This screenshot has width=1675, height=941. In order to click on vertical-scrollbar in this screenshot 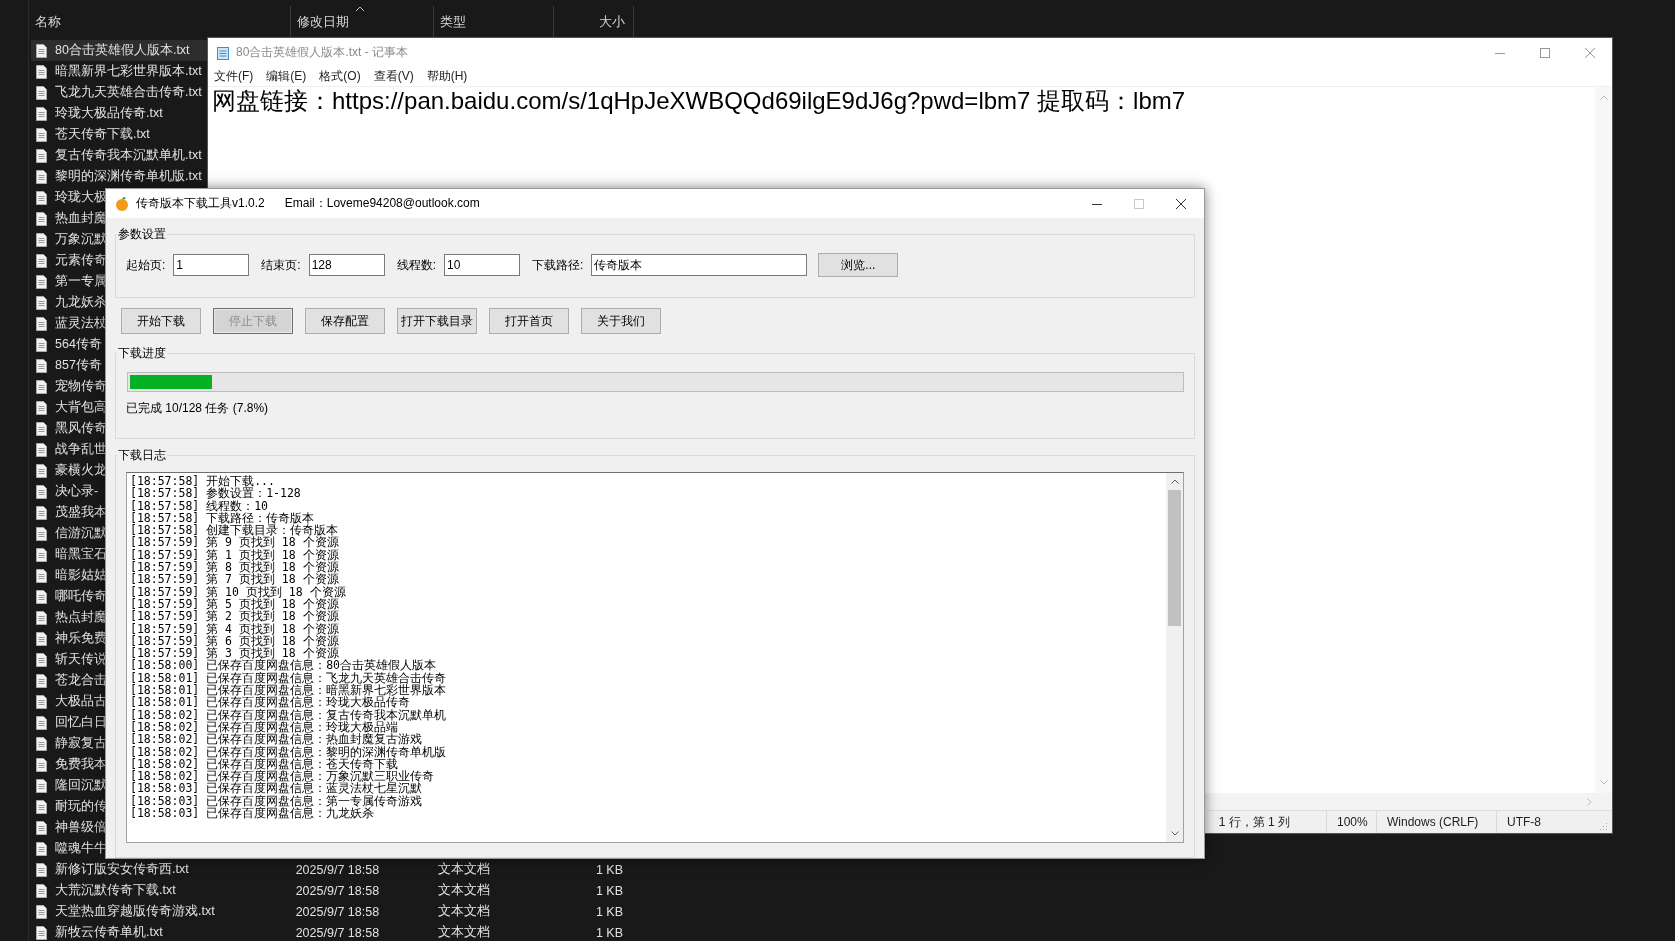, I will do `click(1174, 657)`.